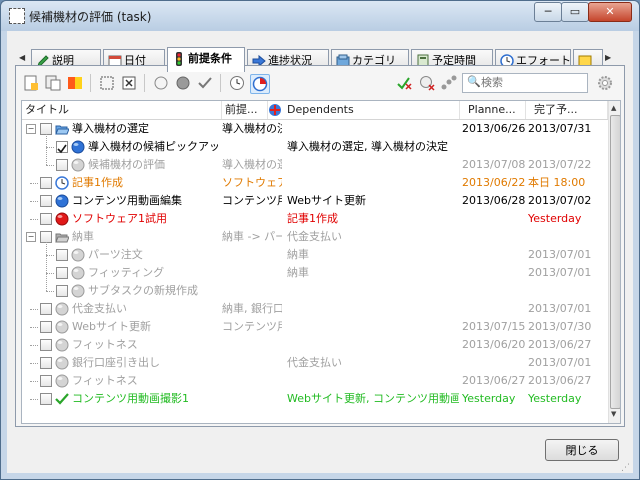 The height and width of the screenshot is (480, 640). Describe the element at coordinates (275, 110) in the screenshot. I see `column-chooser-icon` at that location.